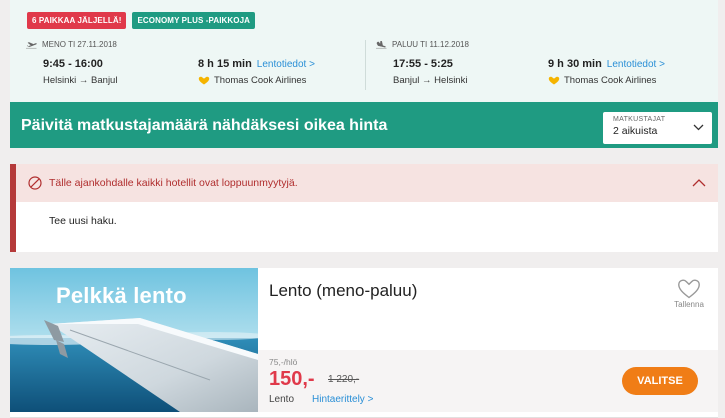 Image resolution: width=725 pixels, height=418 pixels. I want to click on save-label: Tallenna, so click(689, 304).